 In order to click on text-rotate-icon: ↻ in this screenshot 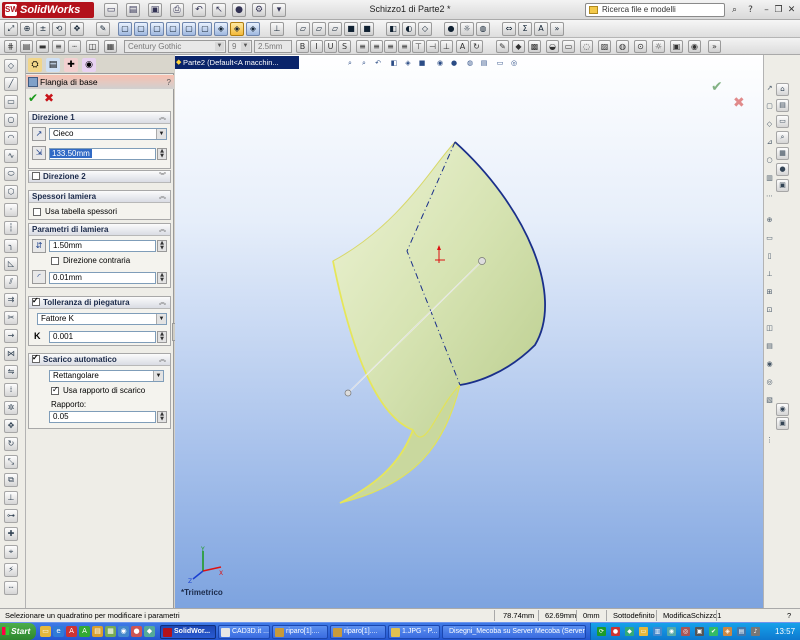, I will do `click(476, 46)`.